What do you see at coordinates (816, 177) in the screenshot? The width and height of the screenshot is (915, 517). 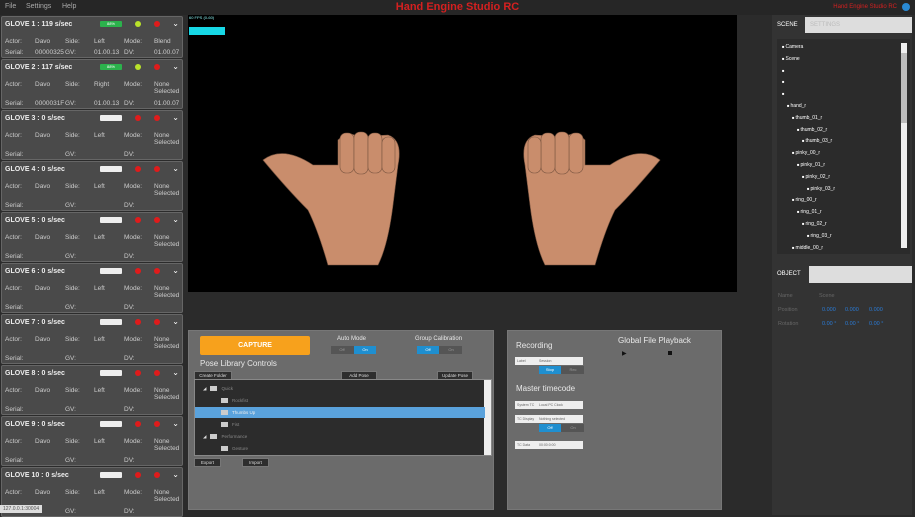 I see `scene-node: pinky_02_r` at bounding box center [816, 177].